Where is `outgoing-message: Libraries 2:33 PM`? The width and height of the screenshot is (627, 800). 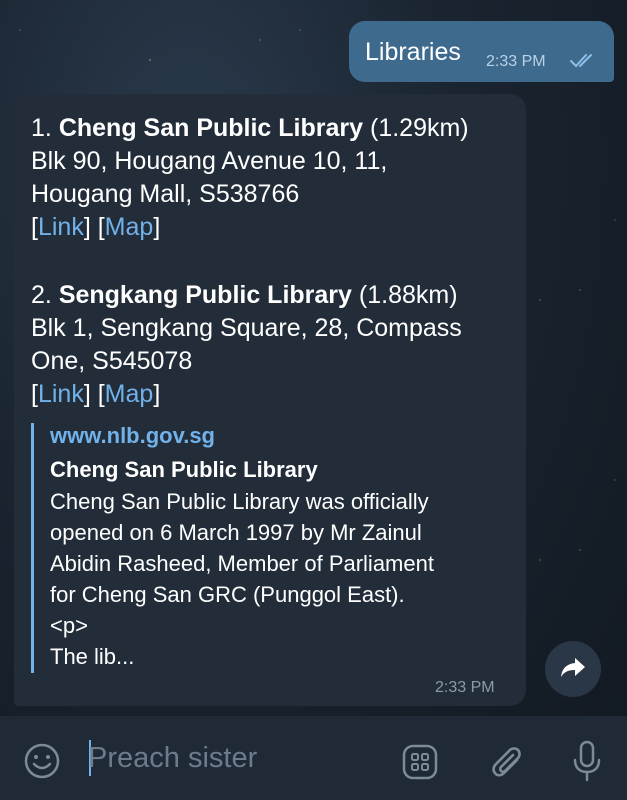
outgoing-message: Libraries 2:33 PM is located at coordinates (481, 51).